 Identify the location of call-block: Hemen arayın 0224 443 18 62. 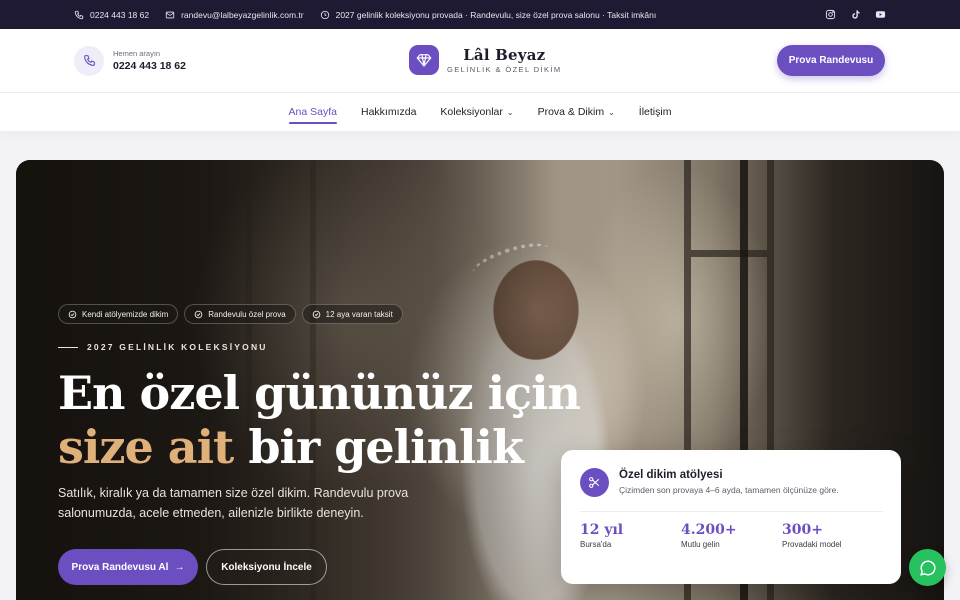
(130, 60).